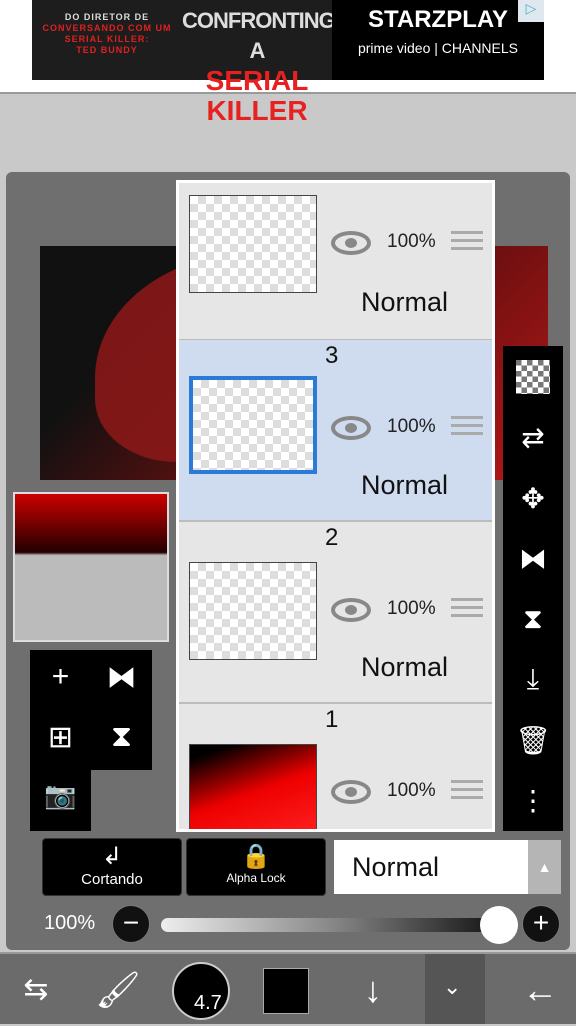 Image resolution: width=576 pixels, height=1026 pixels. Describe the element at coordinates (107, 28) in the screenshot. I see `ad-line: CONVERSANDO COM UM` at that location.